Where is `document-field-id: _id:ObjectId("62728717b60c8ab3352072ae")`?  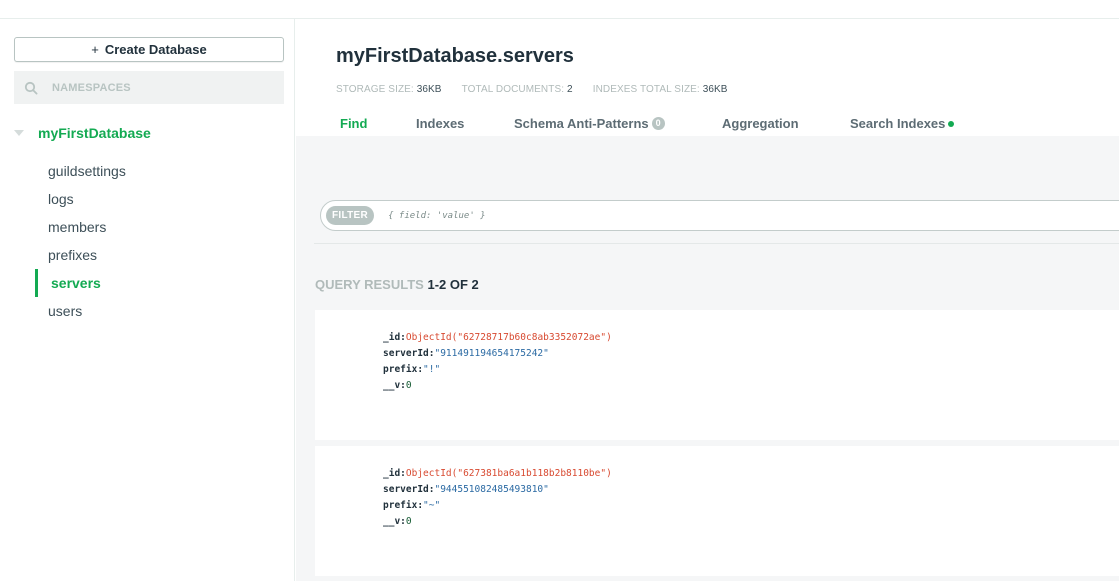 document-field-id: _id:ObjectId("62728717b60c8ab3352072ae") is located at coordinates (497, 338).